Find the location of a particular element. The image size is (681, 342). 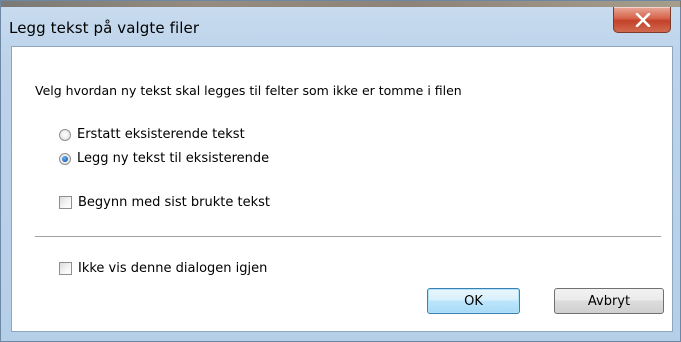

cancel-button: Avbryt is located at coordinates (609, 301).